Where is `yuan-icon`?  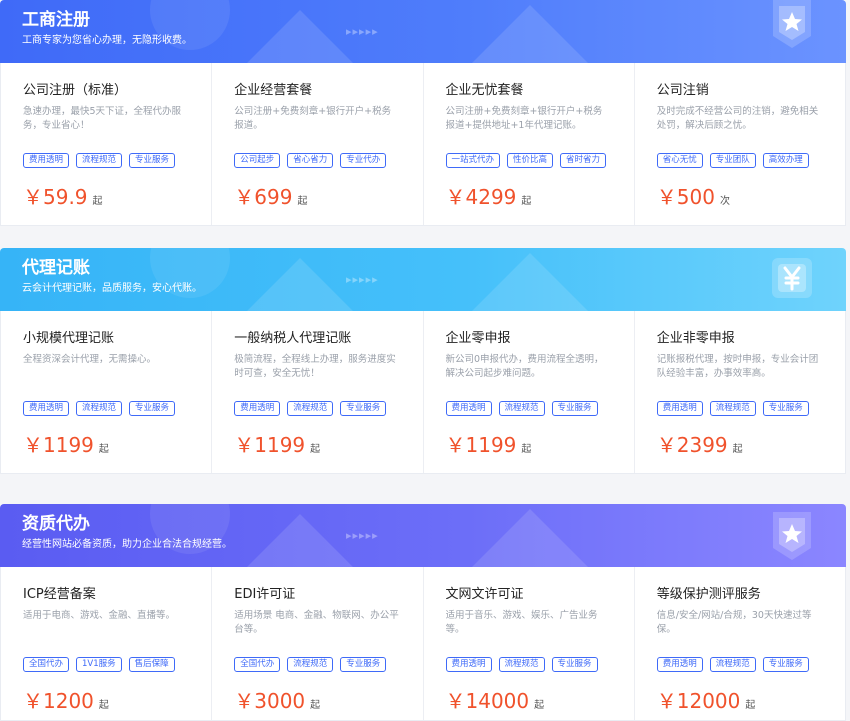
yuan-icon is located at coordinates (792, 281).